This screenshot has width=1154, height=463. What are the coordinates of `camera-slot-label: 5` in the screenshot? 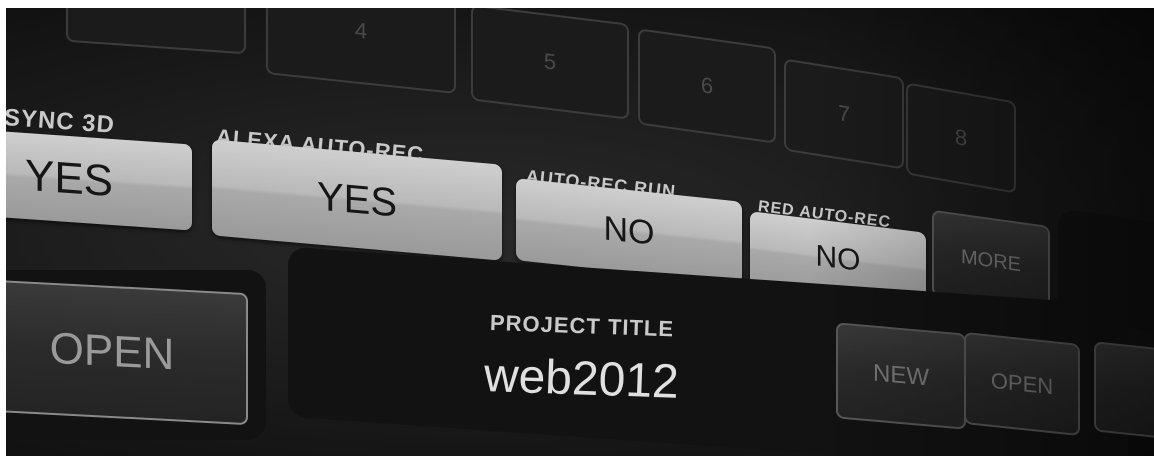 It's located at (550, 61).